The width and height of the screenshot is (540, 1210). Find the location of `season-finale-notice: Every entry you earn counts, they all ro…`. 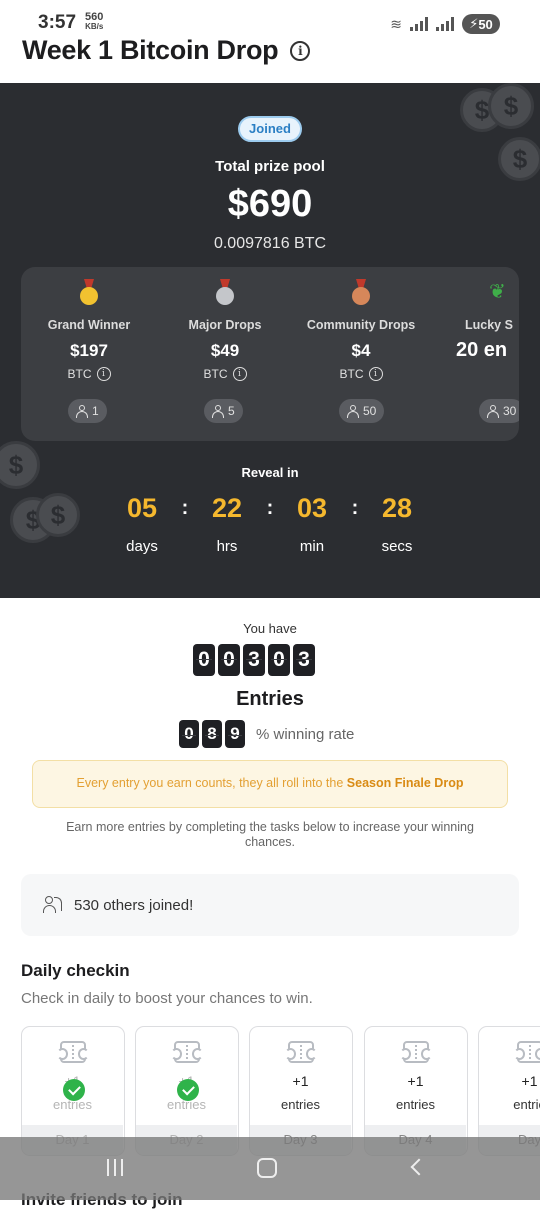

season-finale-notice: Every entry you earn counts, they all ro… is located at coordinates (270, 784).